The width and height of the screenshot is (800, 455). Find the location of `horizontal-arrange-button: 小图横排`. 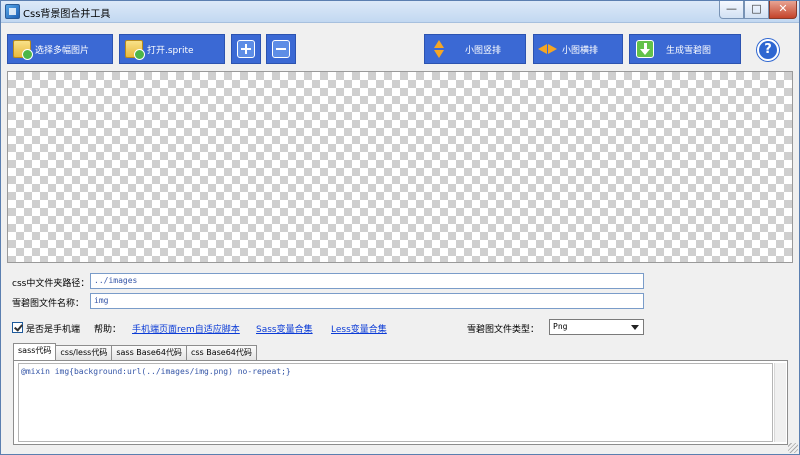

horizontal-arrange-button: 小图横排 is located at coordinates (578, 49).